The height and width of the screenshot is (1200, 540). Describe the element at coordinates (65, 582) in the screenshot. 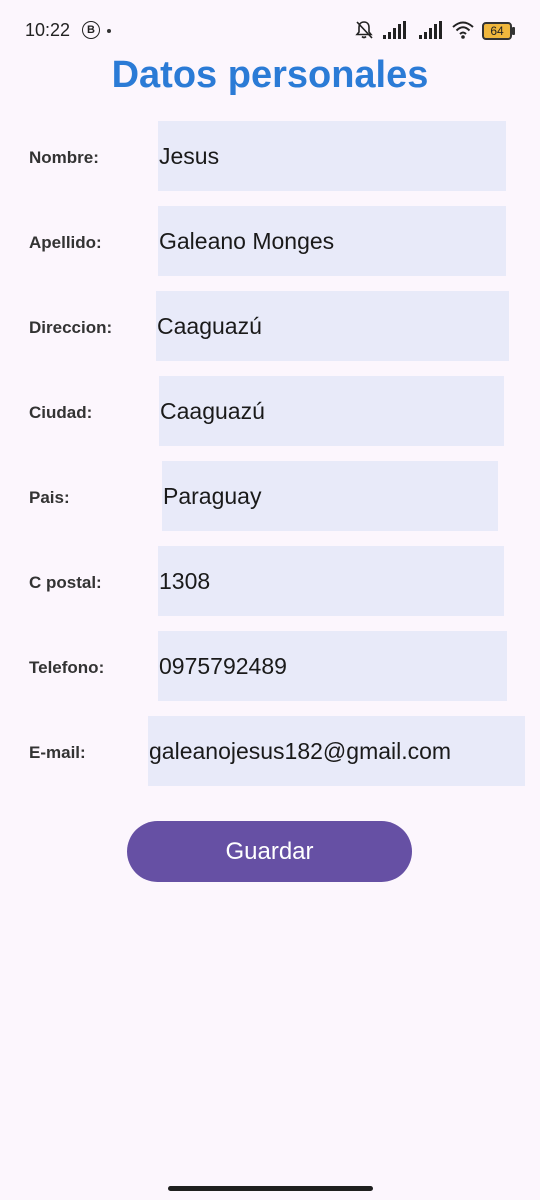

I see `cpostal-label: C postal:` at that location.